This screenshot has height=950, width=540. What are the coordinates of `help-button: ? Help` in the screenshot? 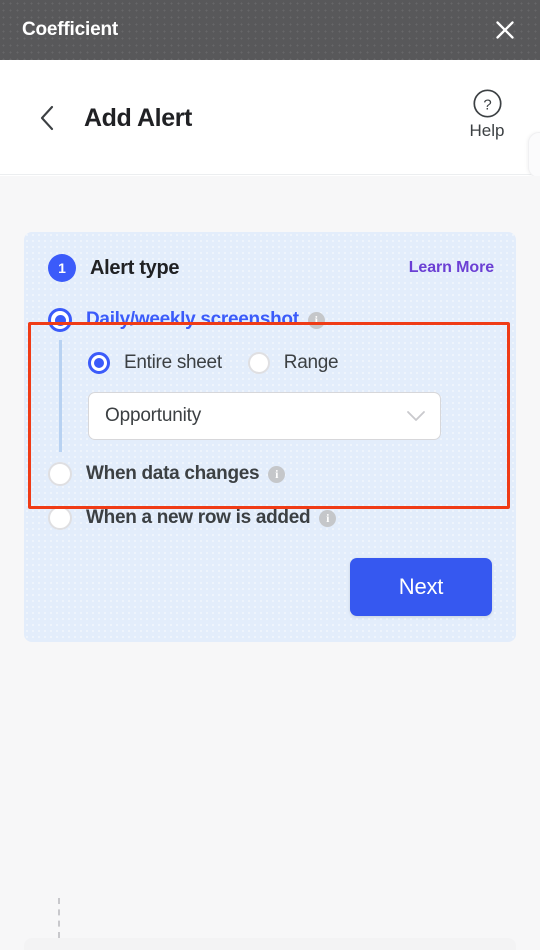 It's located at (487, 115).